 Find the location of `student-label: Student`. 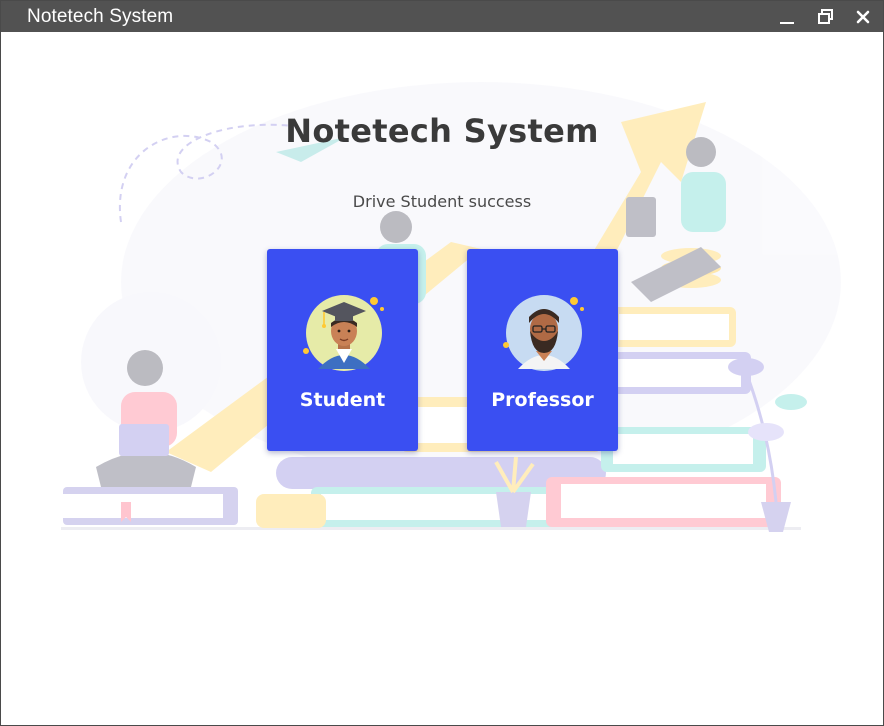

student-label: Student is located at coordinates (342, 400).